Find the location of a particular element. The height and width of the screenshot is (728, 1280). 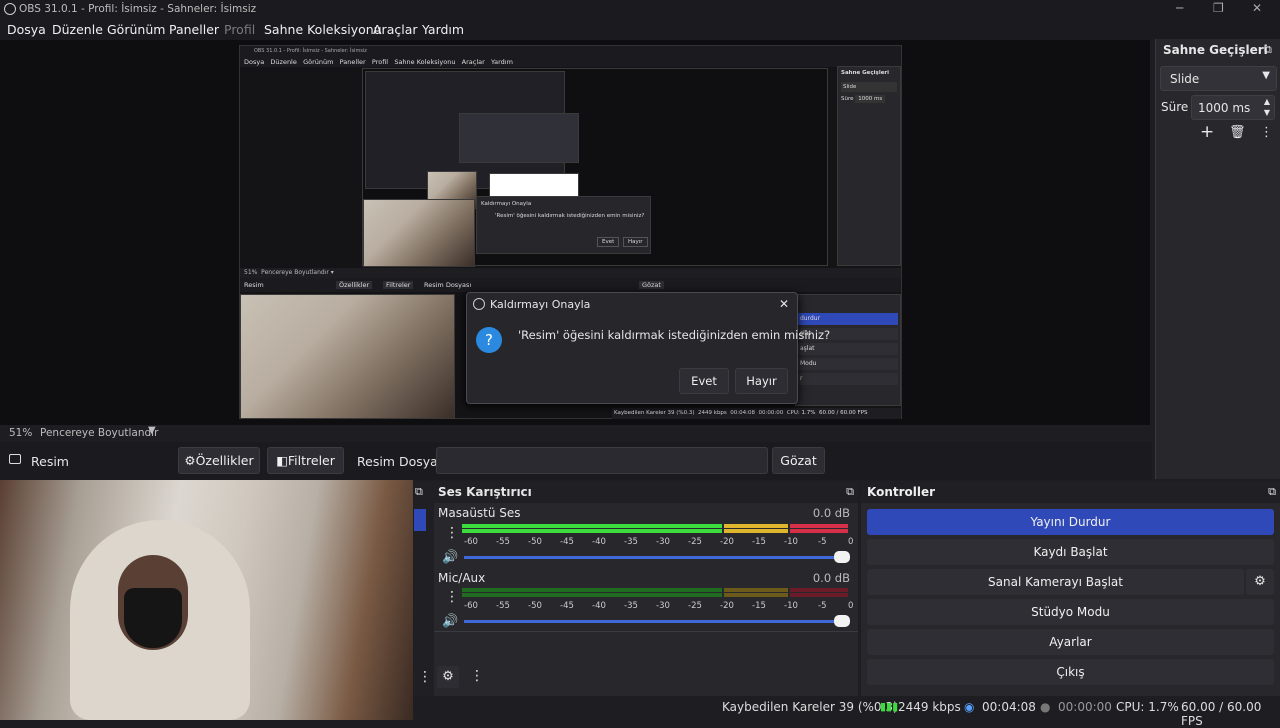

signal-icon: ▮▮▮ is located at coordinates (889, 706).